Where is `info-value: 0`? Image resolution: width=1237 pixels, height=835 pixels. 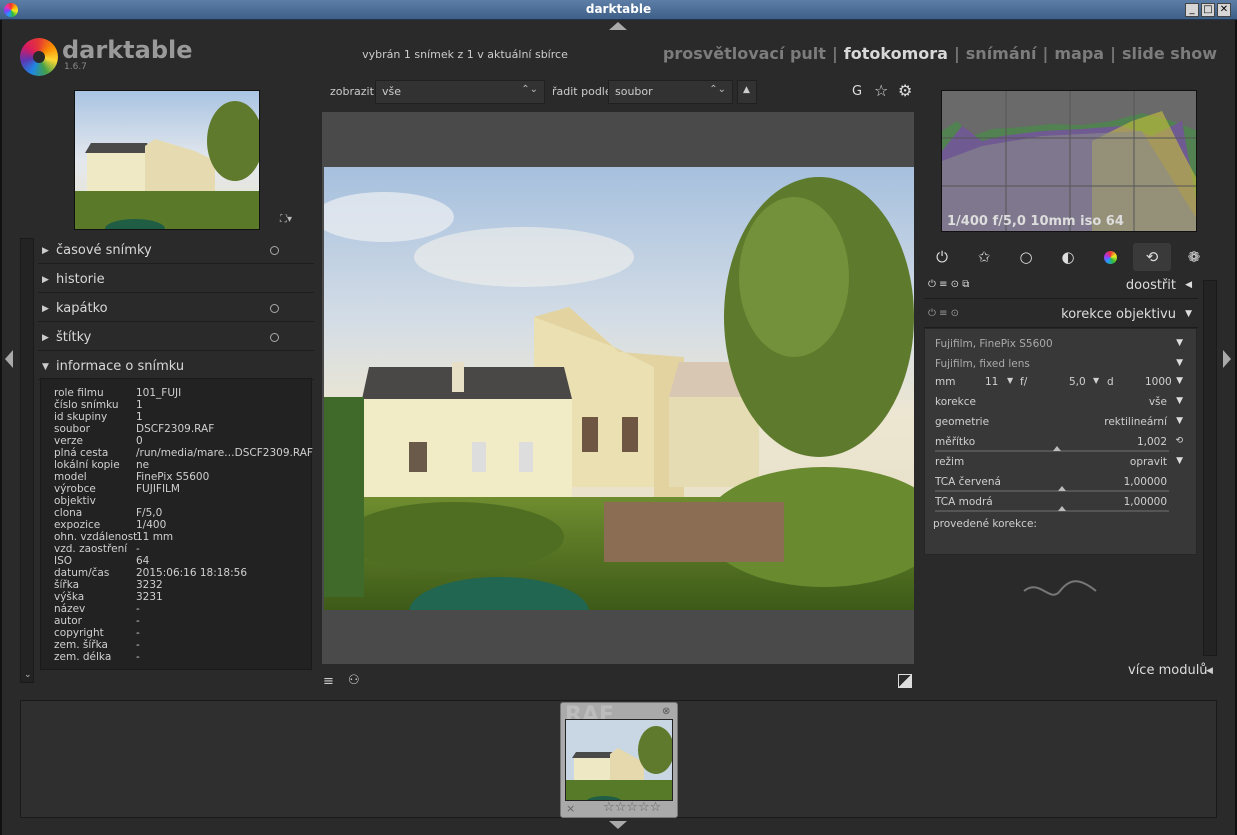 info-value: 0 is located at coordinates (139, 441).